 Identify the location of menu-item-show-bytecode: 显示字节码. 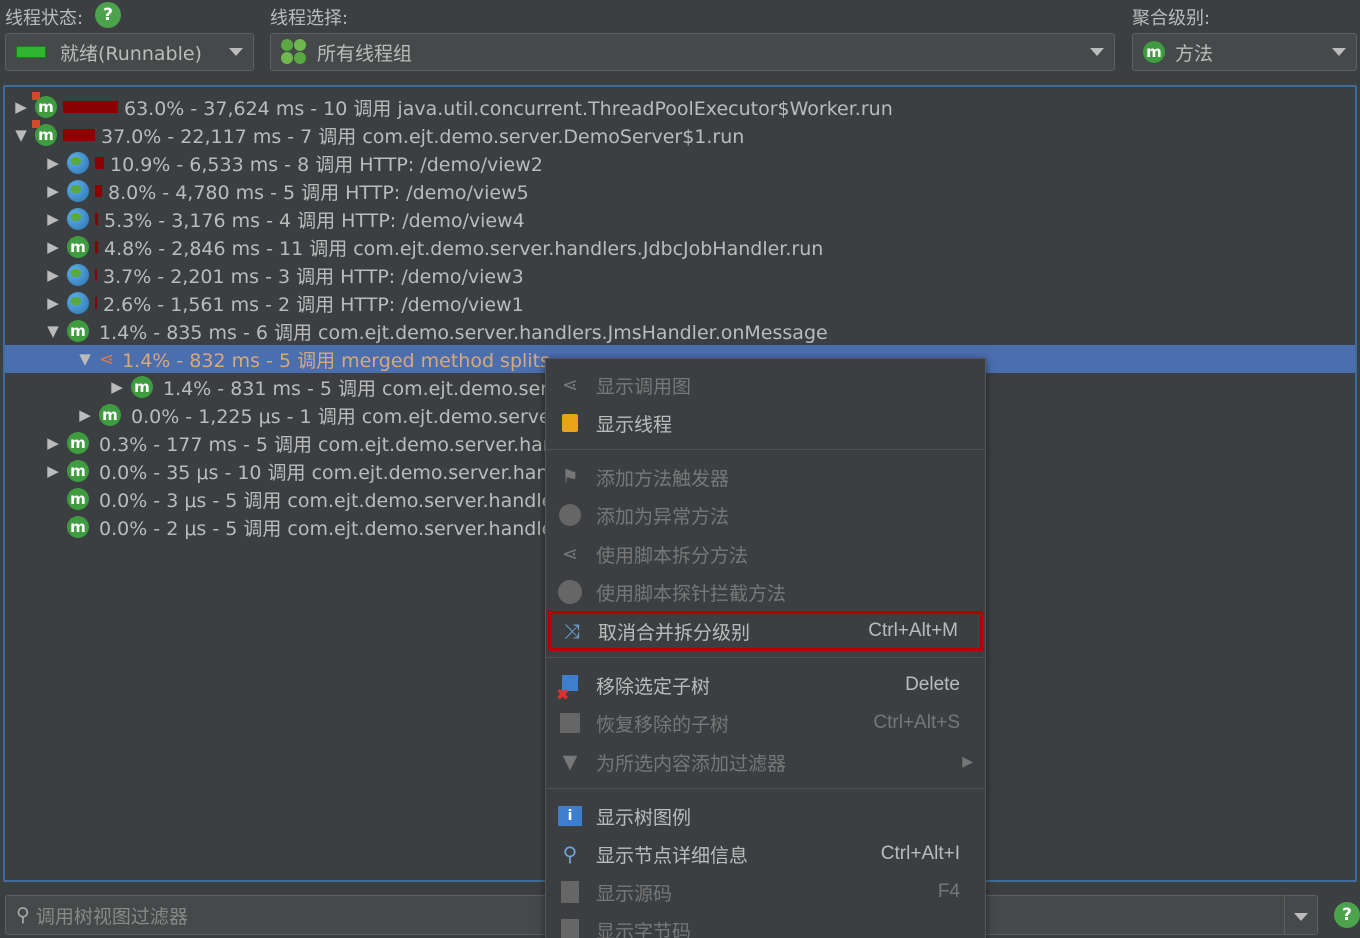
(765, 925).